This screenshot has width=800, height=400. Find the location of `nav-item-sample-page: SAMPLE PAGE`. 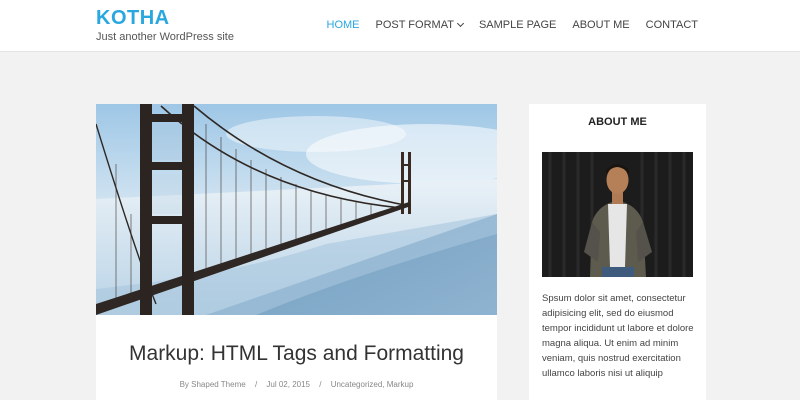

nav-item-sample-page: SAMPLE PAGE is located at coordinates (517, 25).